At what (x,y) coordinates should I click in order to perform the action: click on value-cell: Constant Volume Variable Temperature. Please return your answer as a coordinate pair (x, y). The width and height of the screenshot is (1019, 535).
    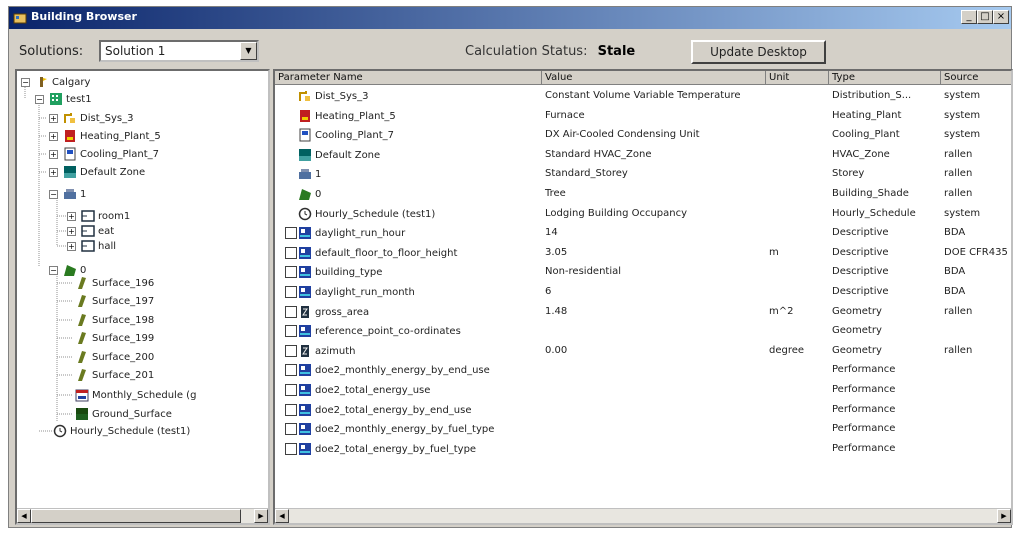
    Looking at the image, I should click on (643, 95).